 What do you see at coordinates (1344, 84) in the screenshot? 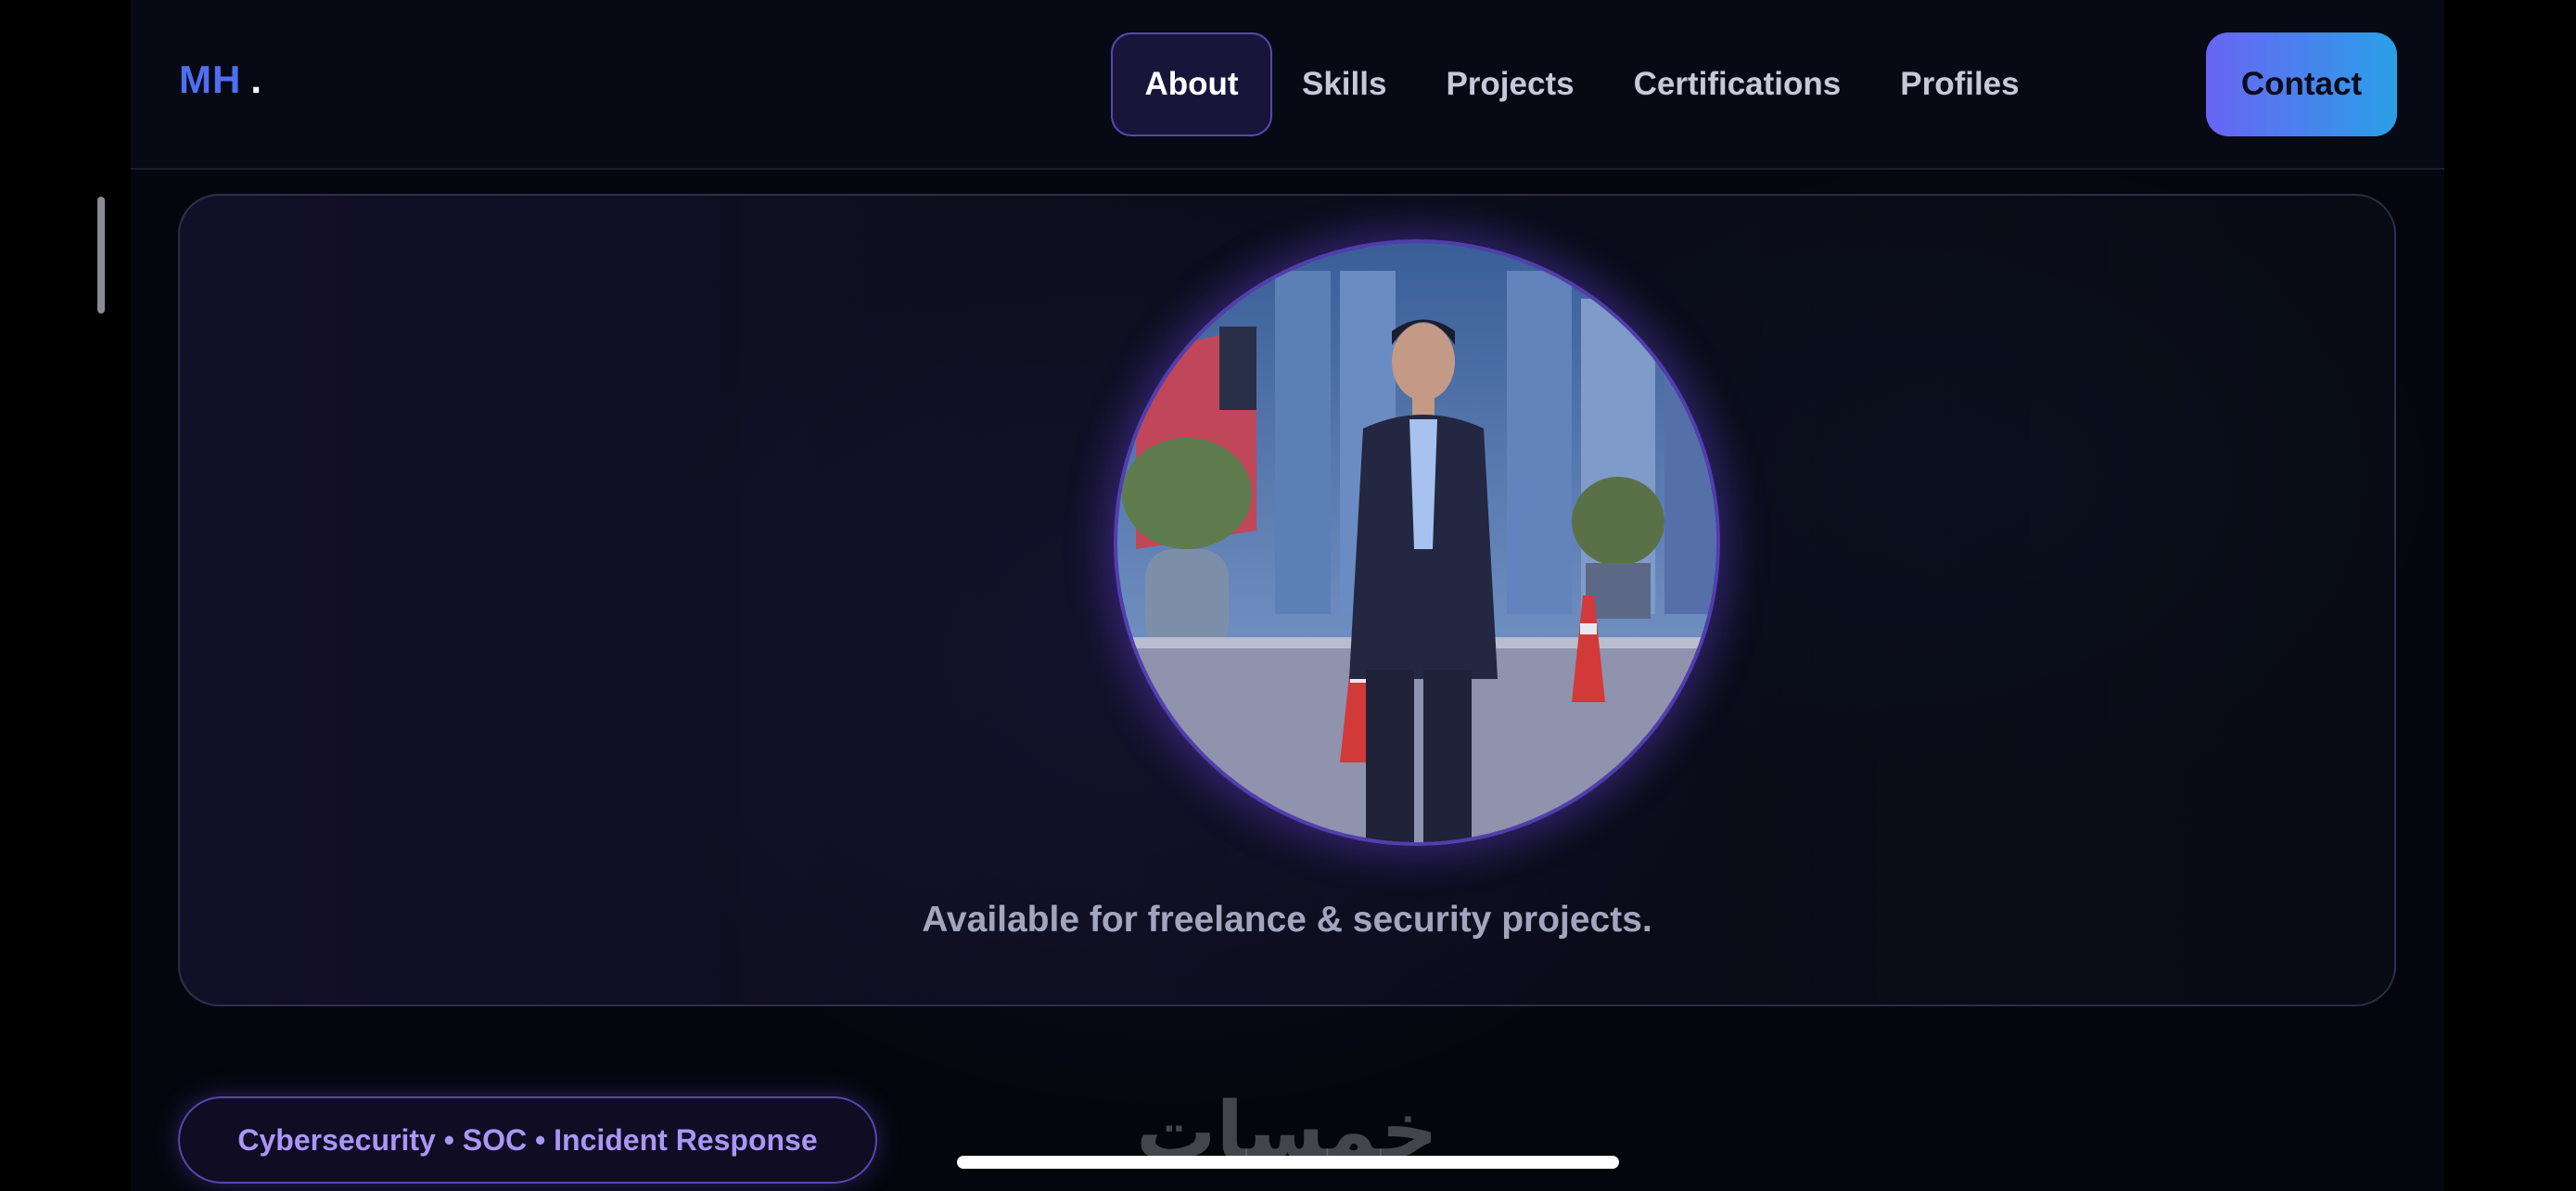
I see `nav-item-skills: Skills` at bounding box center [1344, 84].